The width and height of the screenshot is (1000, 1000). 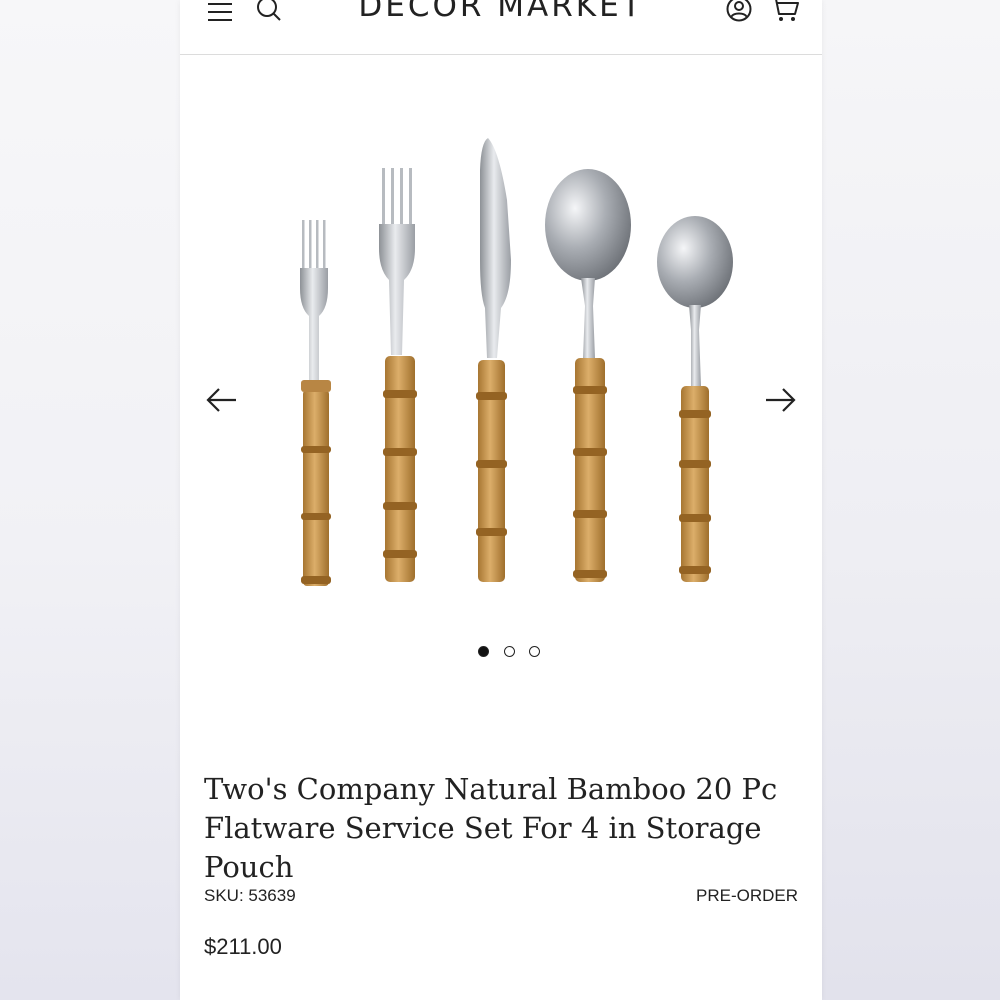 I want to click on teaspoon, so click(x=695, y=399).